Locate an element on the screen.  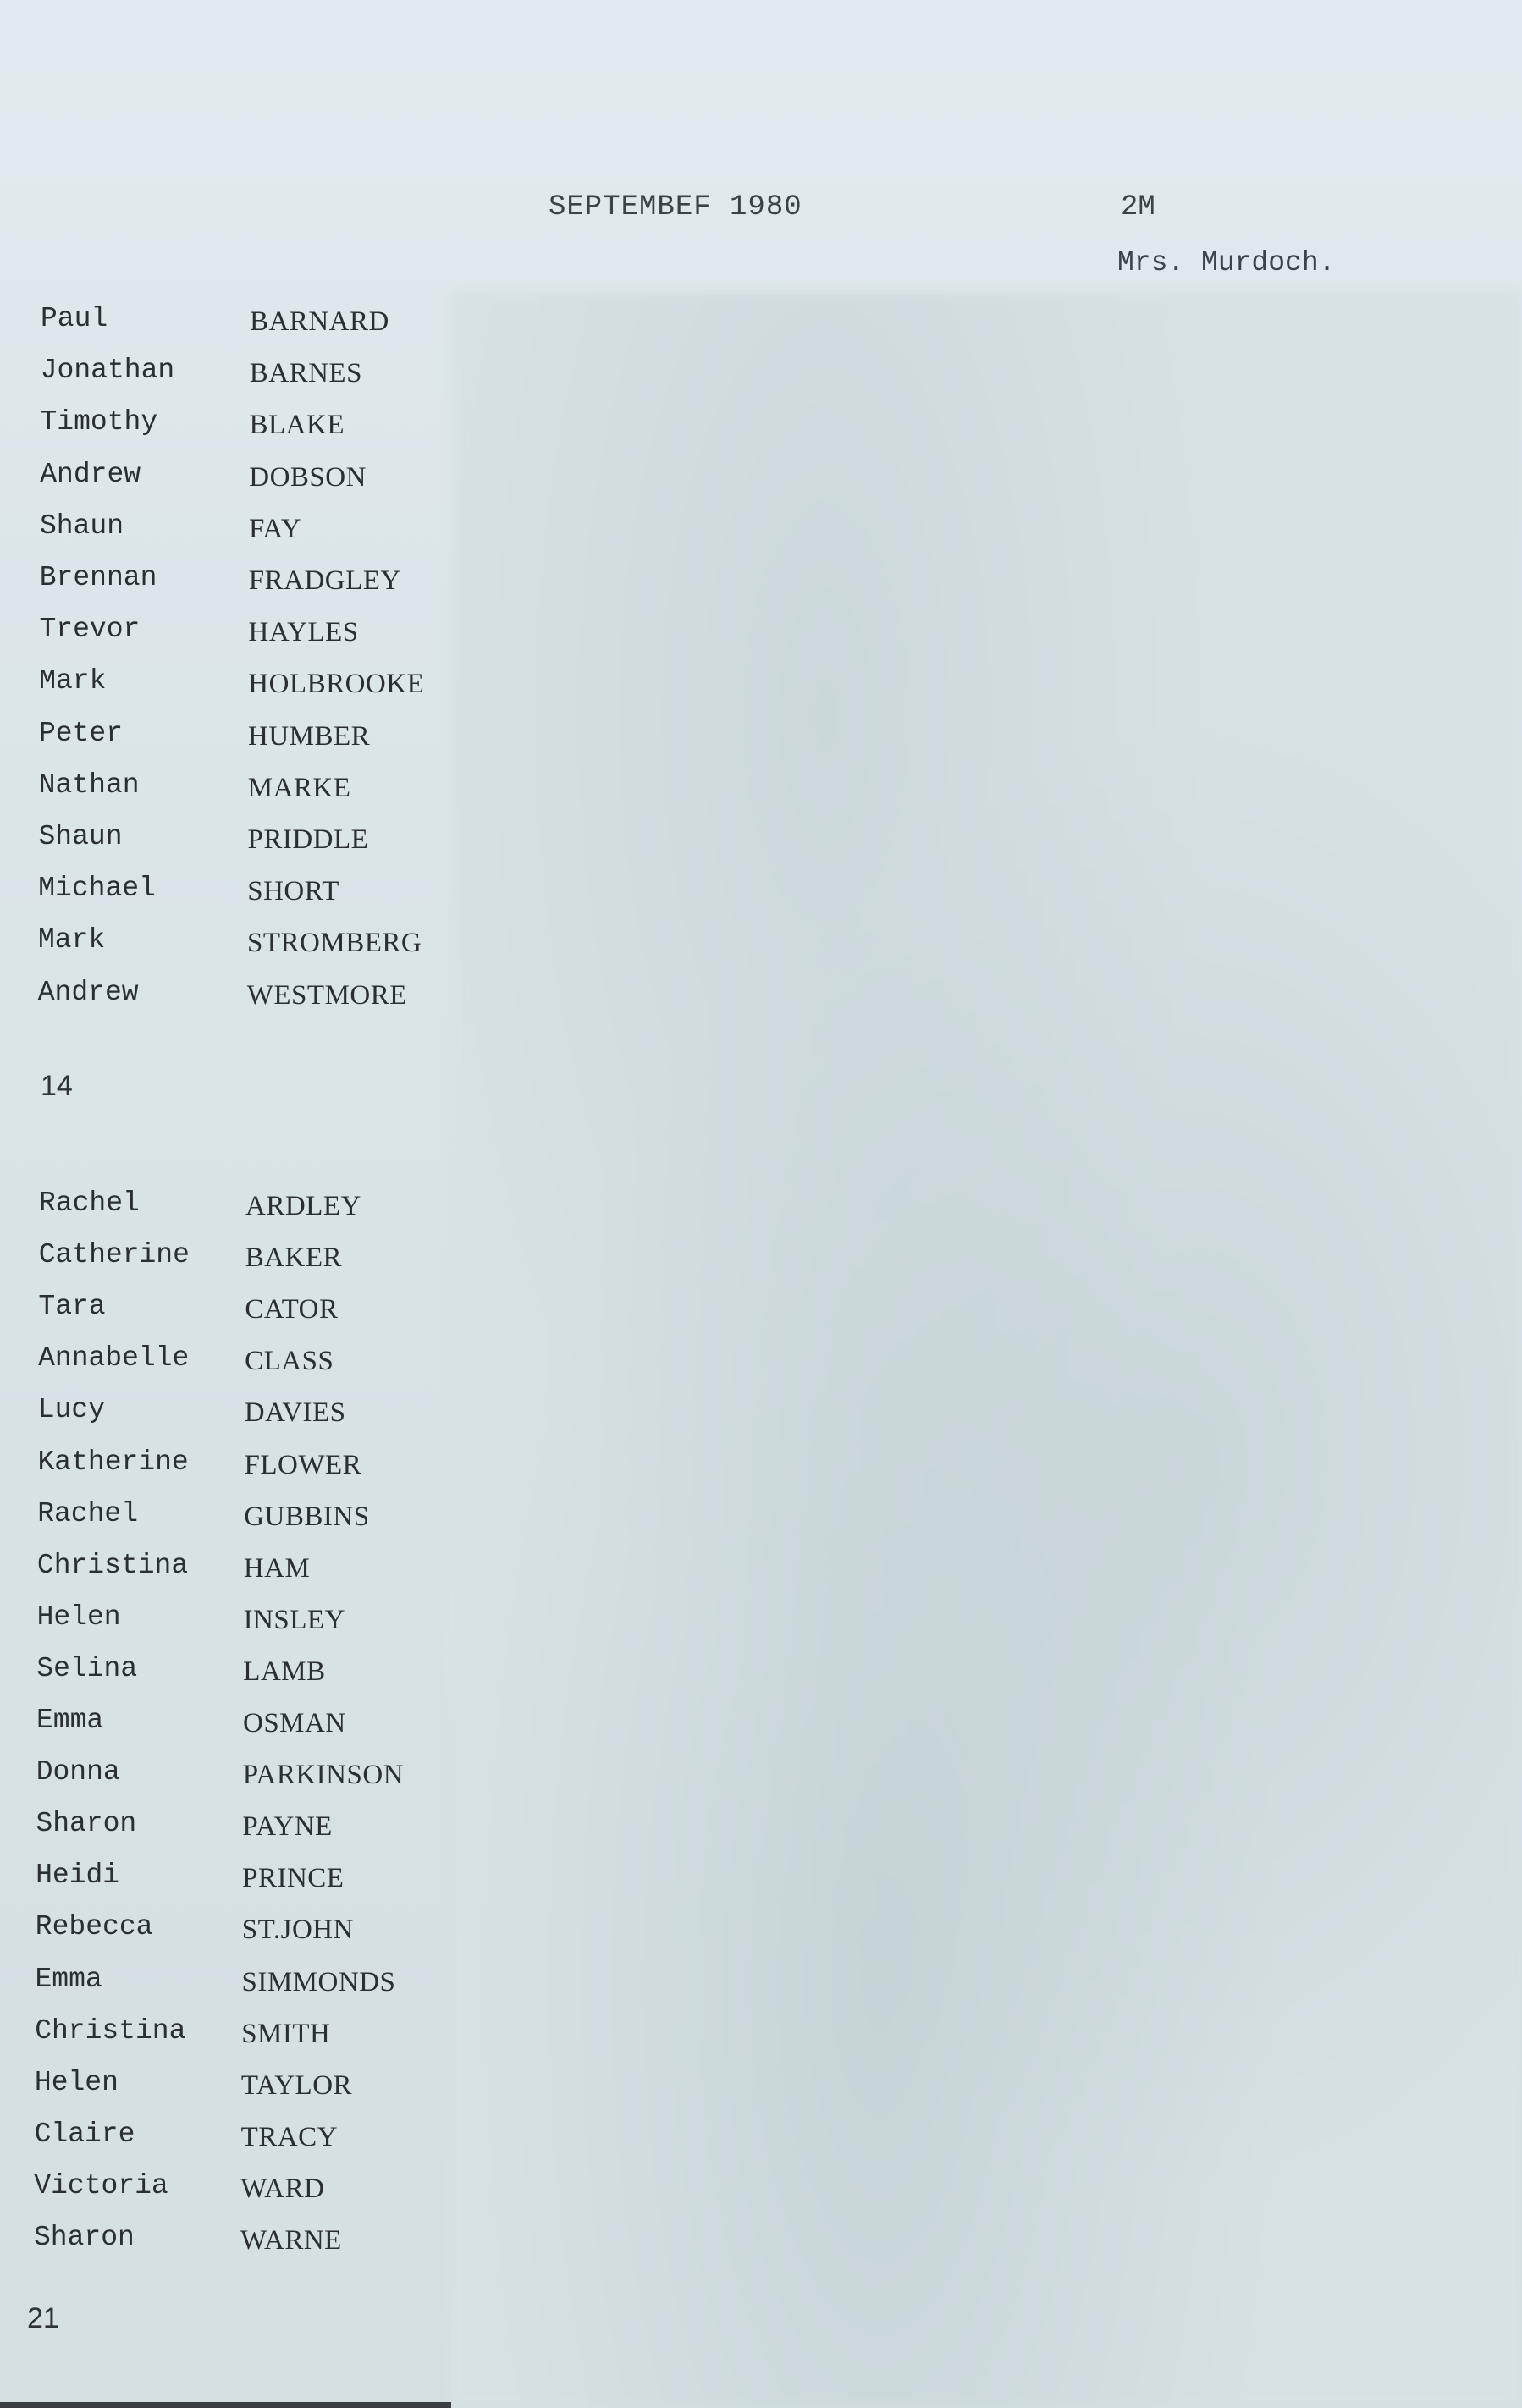
first-name: Selina is located at coordinates (87, 1668).